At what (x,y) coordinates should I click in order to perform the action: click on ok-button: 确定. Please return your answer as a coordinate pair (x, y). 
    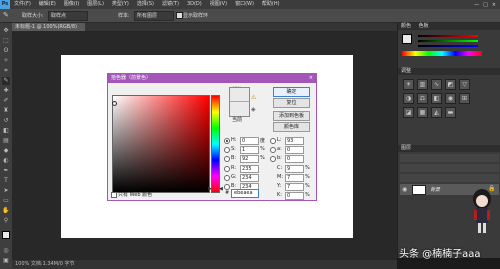
    Looking at the image, I should click on (291, 92).